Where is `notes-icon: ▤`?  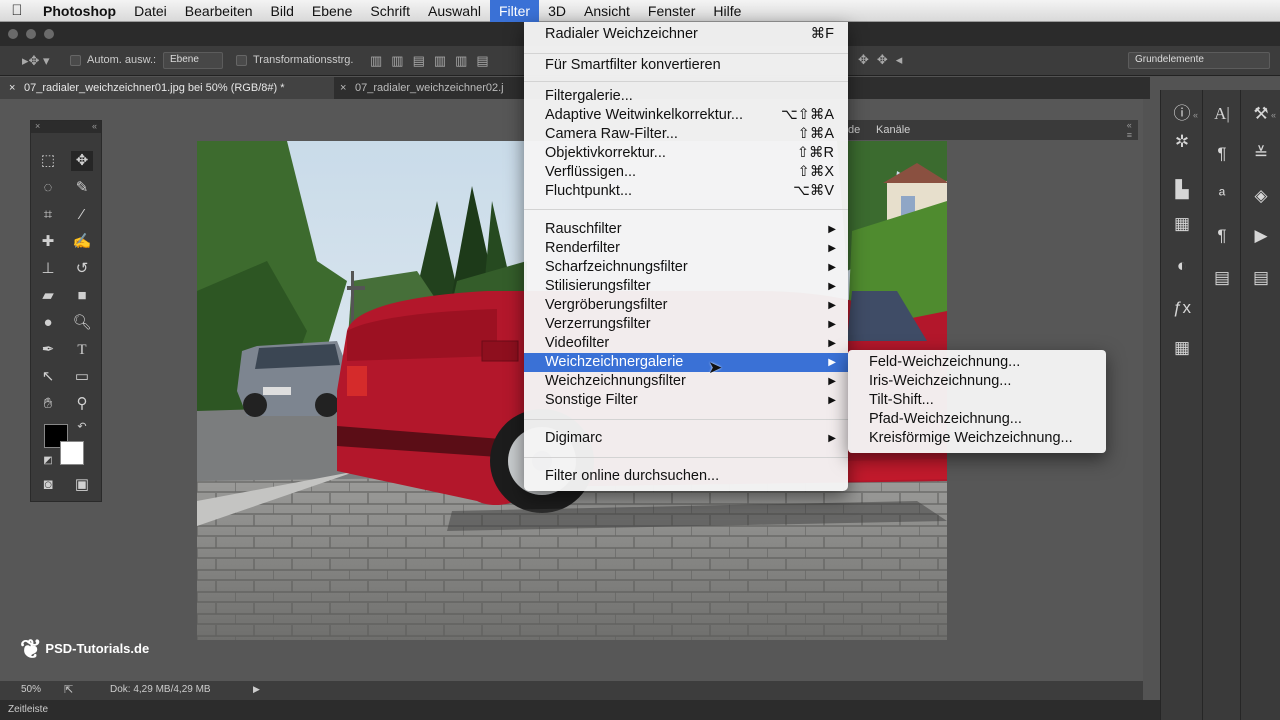 notes-icon: ▤ is located at coordinates (1222, 278).